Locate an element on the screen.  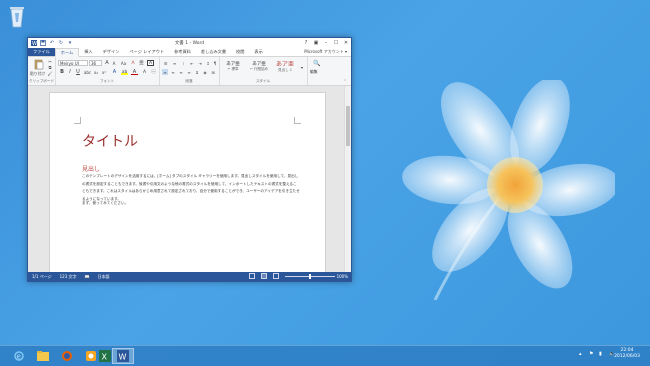
tab-references: 参考資料 is located at coordinates (182, 52).